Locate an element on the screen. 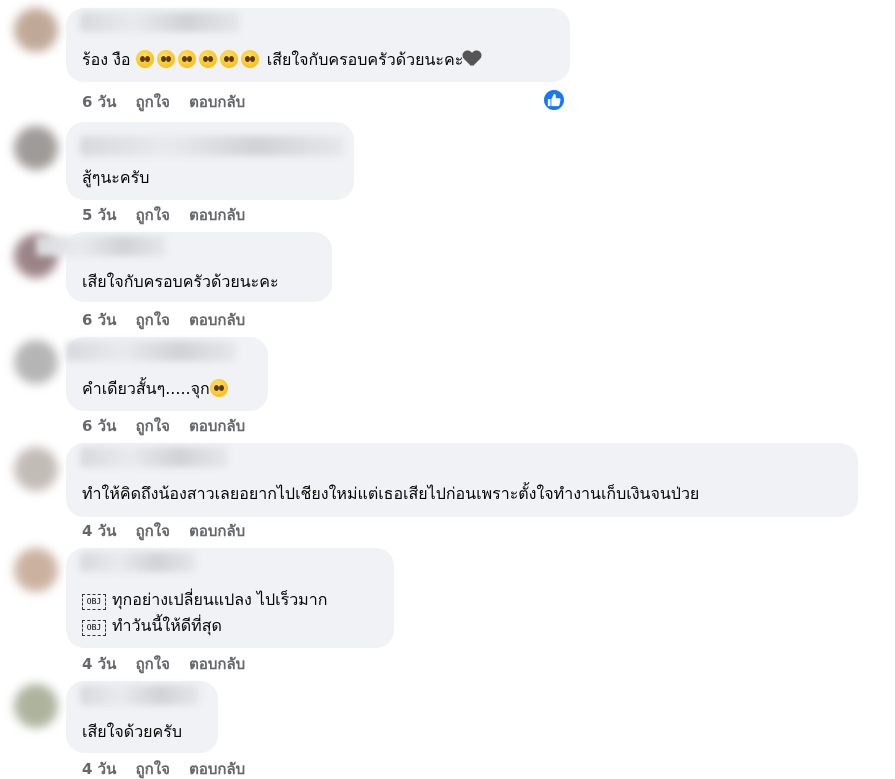  comment-text-part: ทำวันนี้ให้ดีที่สุด is located at coordinates (167, 625).